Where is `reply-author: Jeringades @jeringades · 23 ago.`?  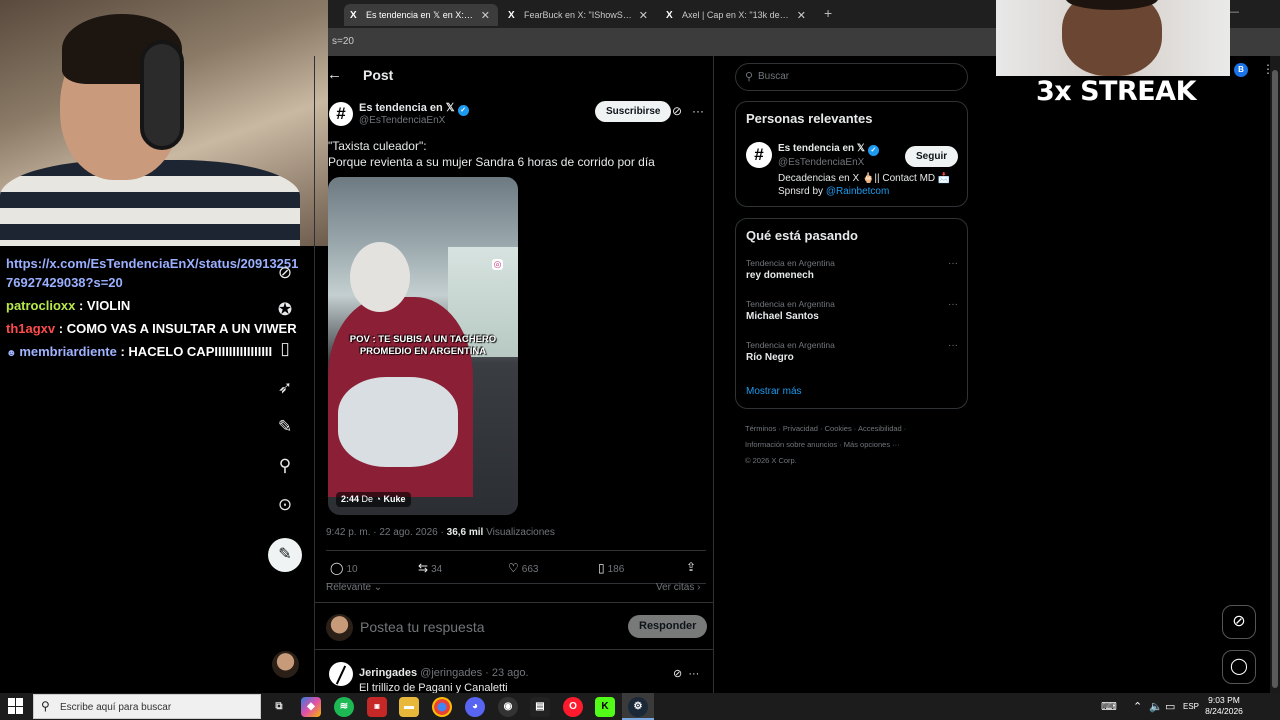 reply-author: Jeringades @jeringades · 23 ago. is located at coordinates (444, 673).